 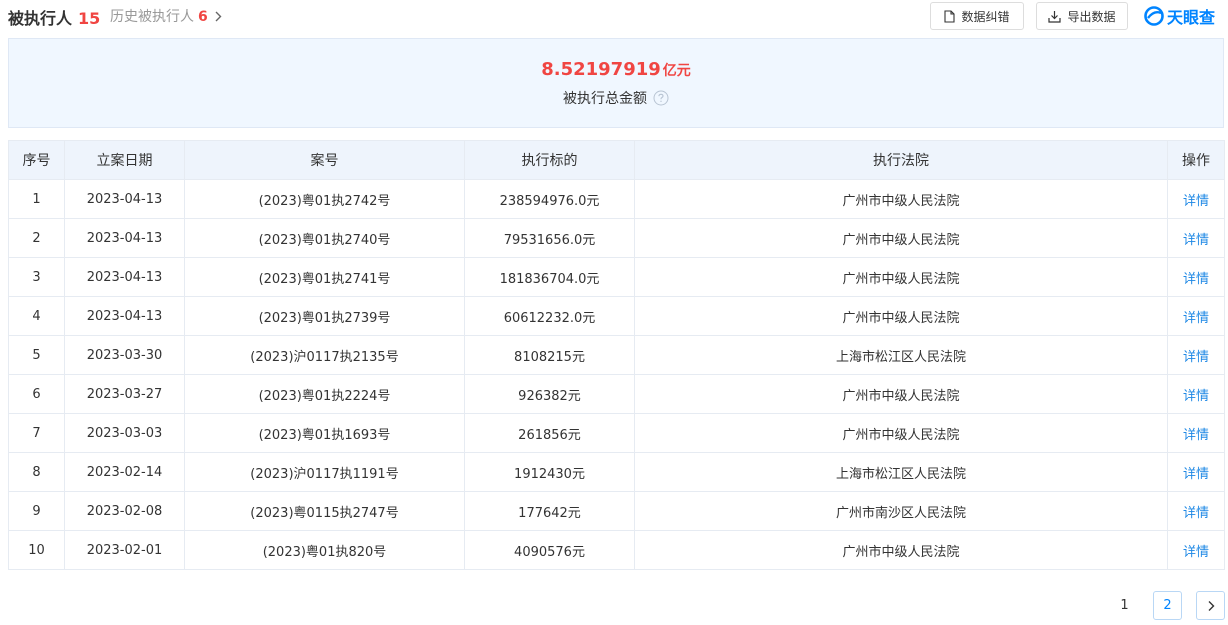 What do you see at coordinates (324, 394) in the screenshot?
I see `cell-case-no: (2023)粤01执2224号` at bounding box center [324, 394].